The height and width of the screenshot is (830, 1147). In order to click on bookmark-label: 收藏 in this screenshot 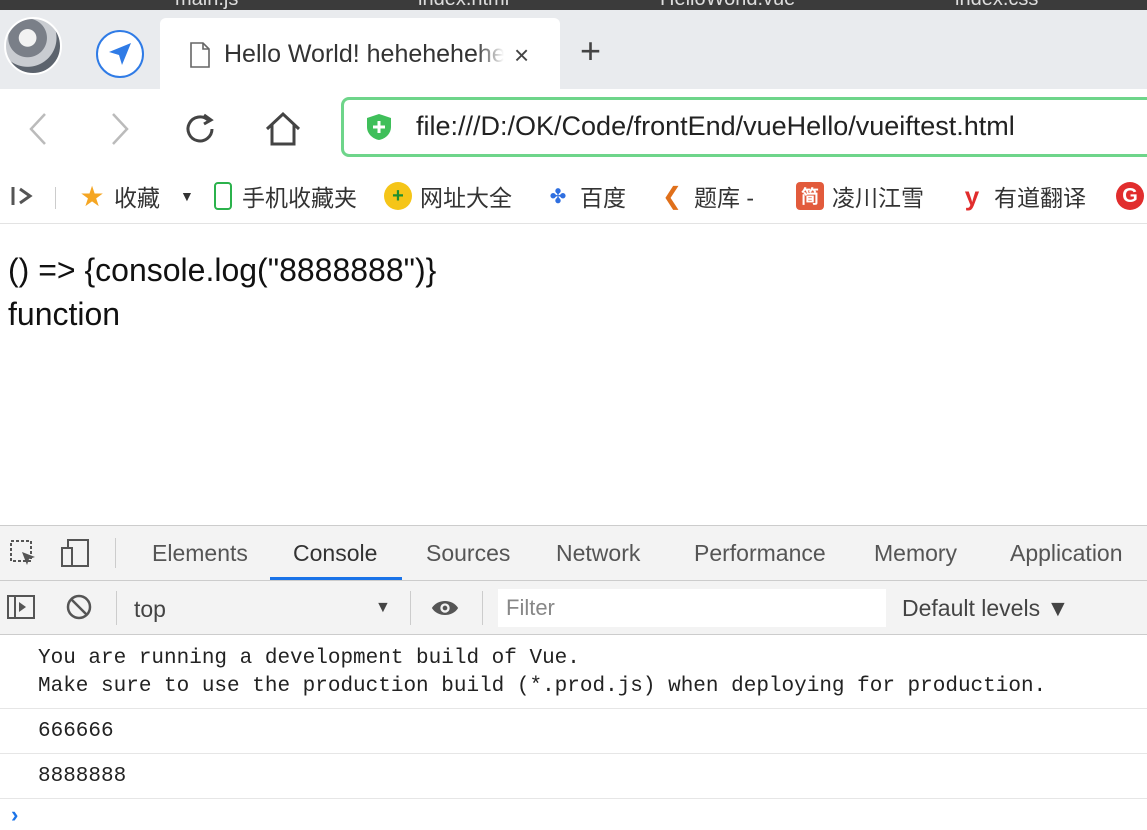, I will do `click(137, 198)`.